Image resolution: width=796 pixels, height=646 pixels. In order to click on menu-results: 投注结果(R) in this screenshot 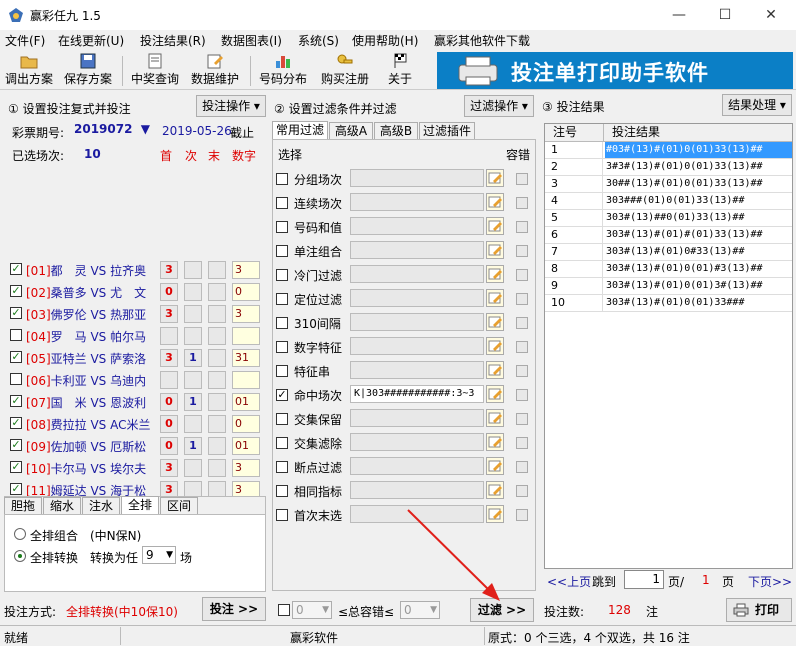, I will do `click(173, 40)`.